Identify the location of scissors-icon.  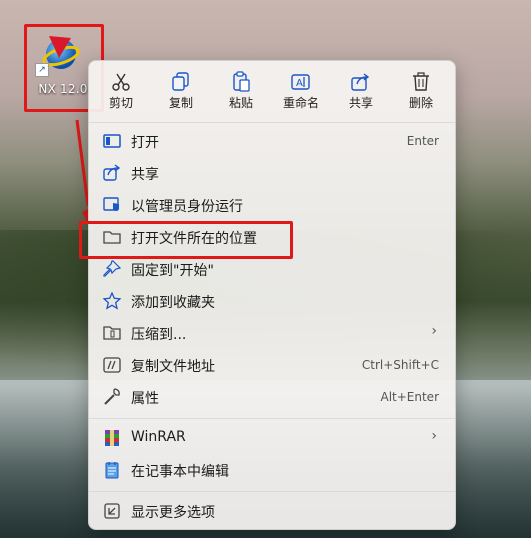
(121, 82).